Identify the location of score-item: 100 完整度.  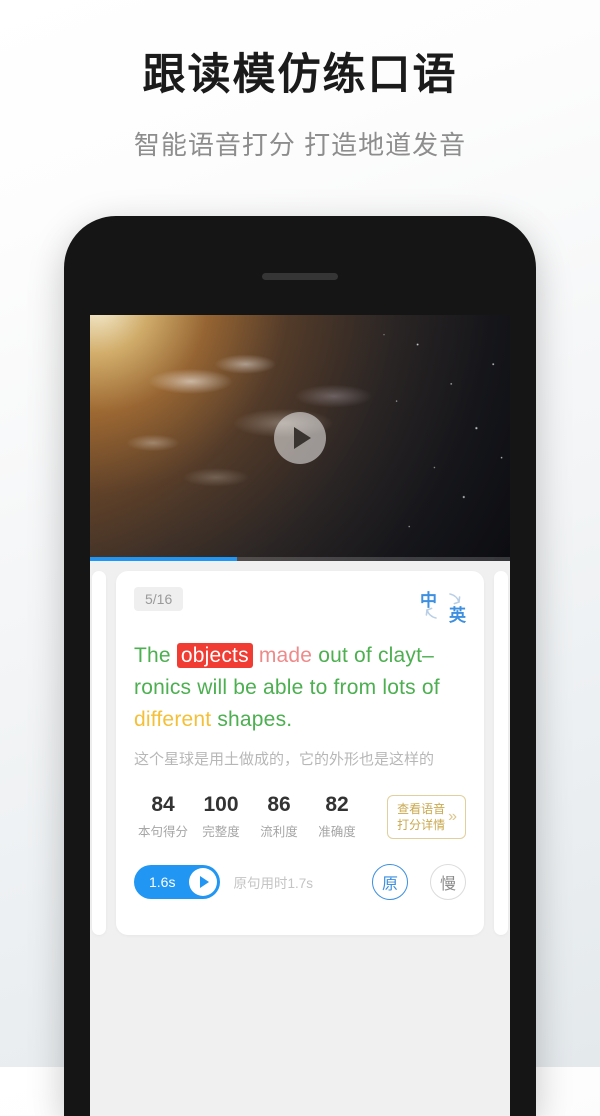
(221, 816).